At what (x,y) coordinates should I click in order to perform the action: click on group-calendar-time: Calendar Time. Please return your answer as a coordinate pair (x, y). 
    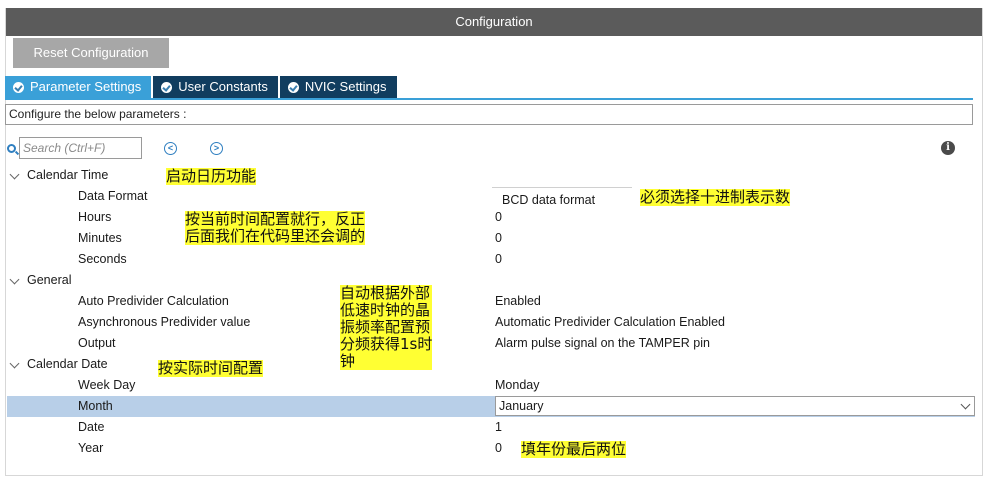
    Looking at the image, I should click on (491, 175).